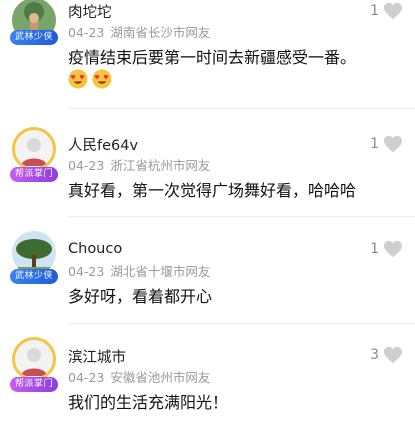  I want to click on username: 肉坨坨, so click(90, 11).